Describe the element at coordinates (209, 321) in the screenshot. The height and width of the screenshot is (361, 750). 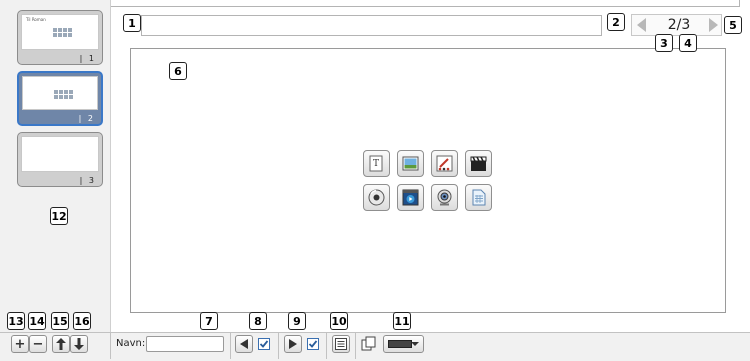
I see `callout-7: 7` at that location.